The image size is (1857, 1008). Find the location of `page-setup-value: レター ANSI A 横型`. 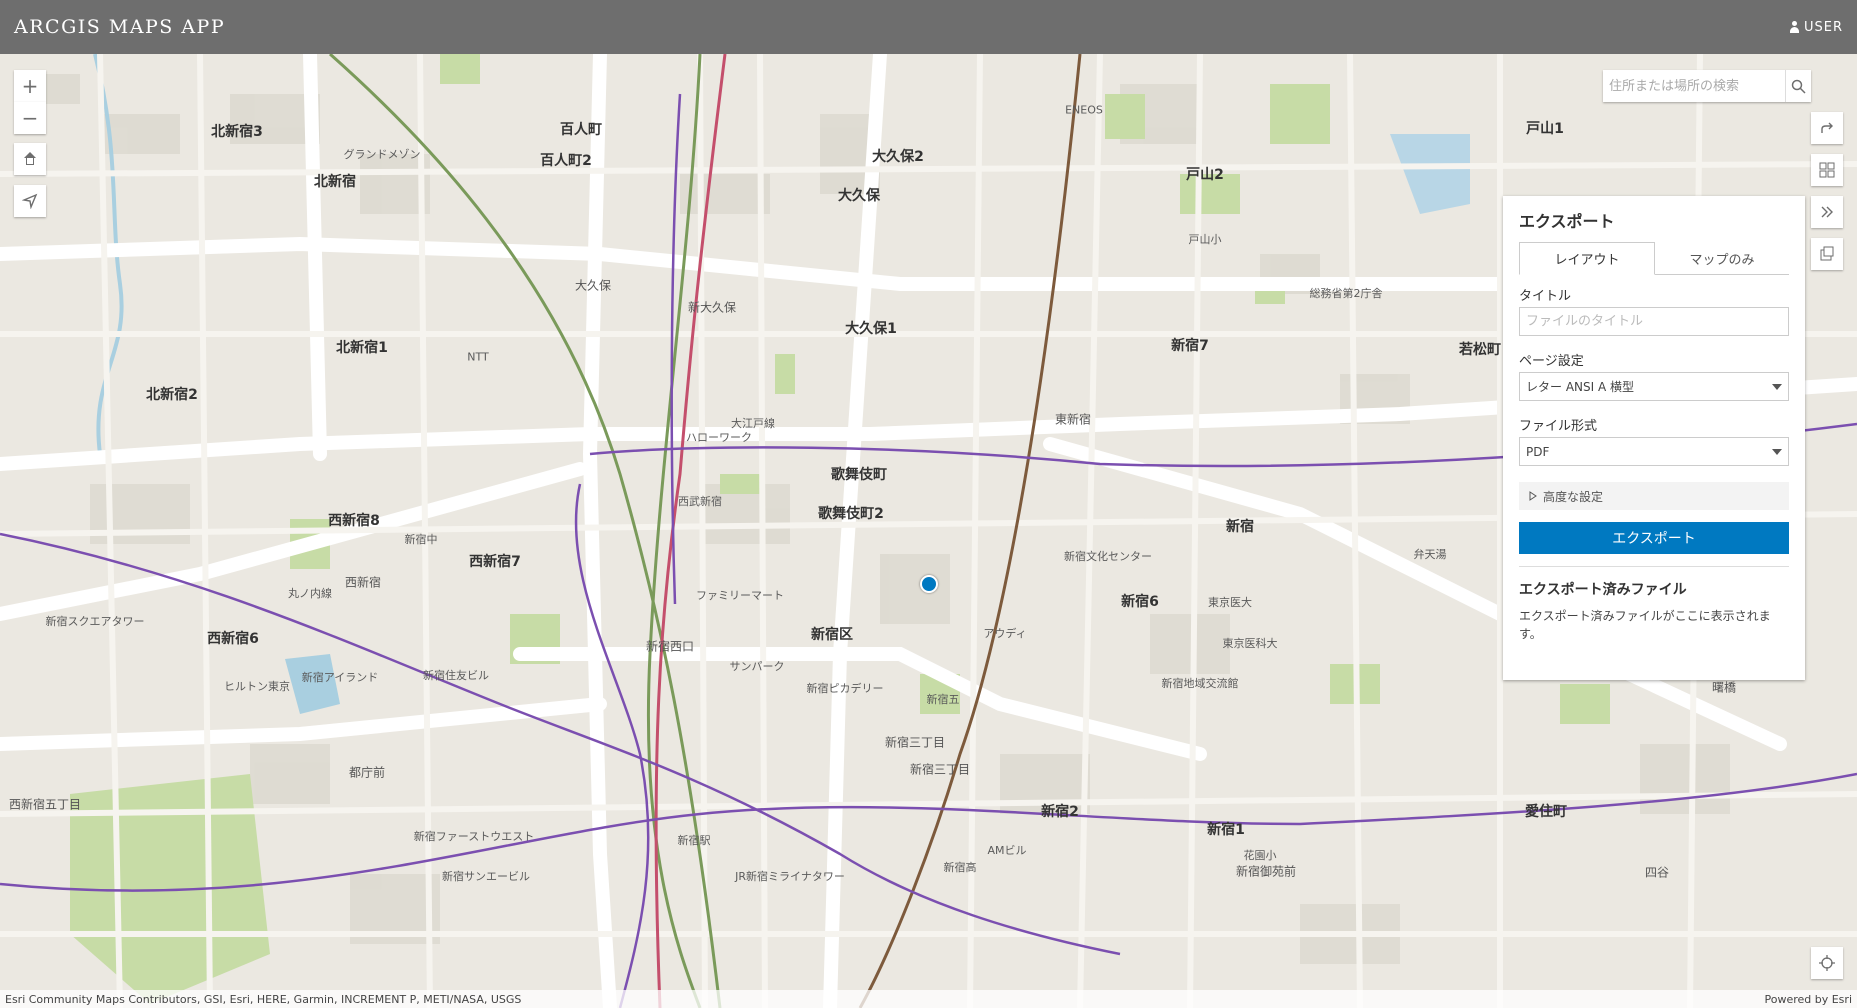

page-setup-value: レター ANSI A 横型 is located at coordinates (1580, 387).